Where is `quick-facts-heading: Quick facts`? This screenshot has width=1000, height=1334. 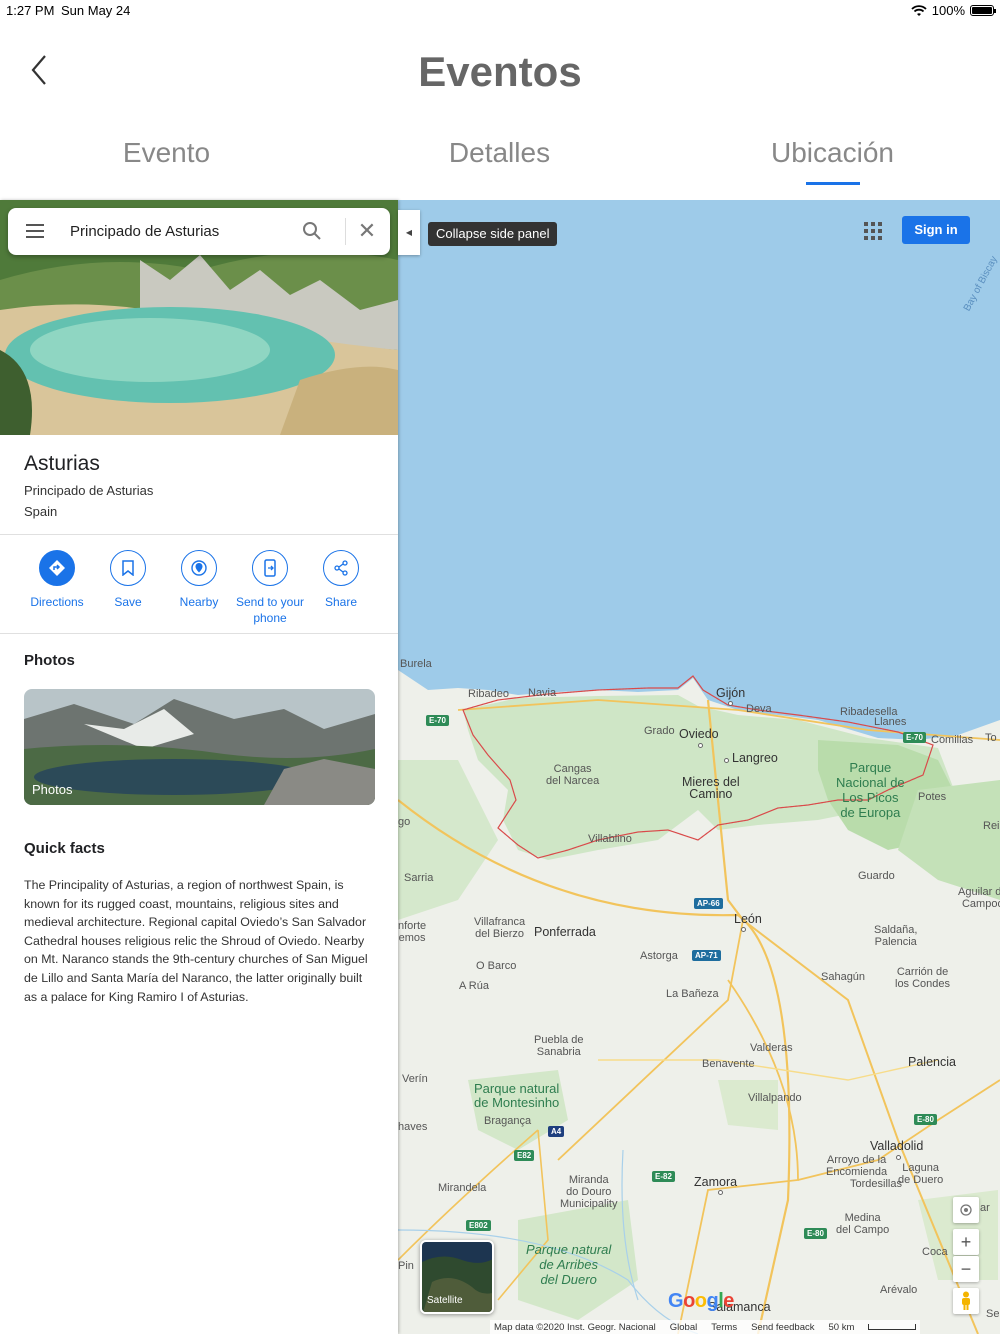
quick-facts-heading: Quick facts is located at coordinates (64, 848).